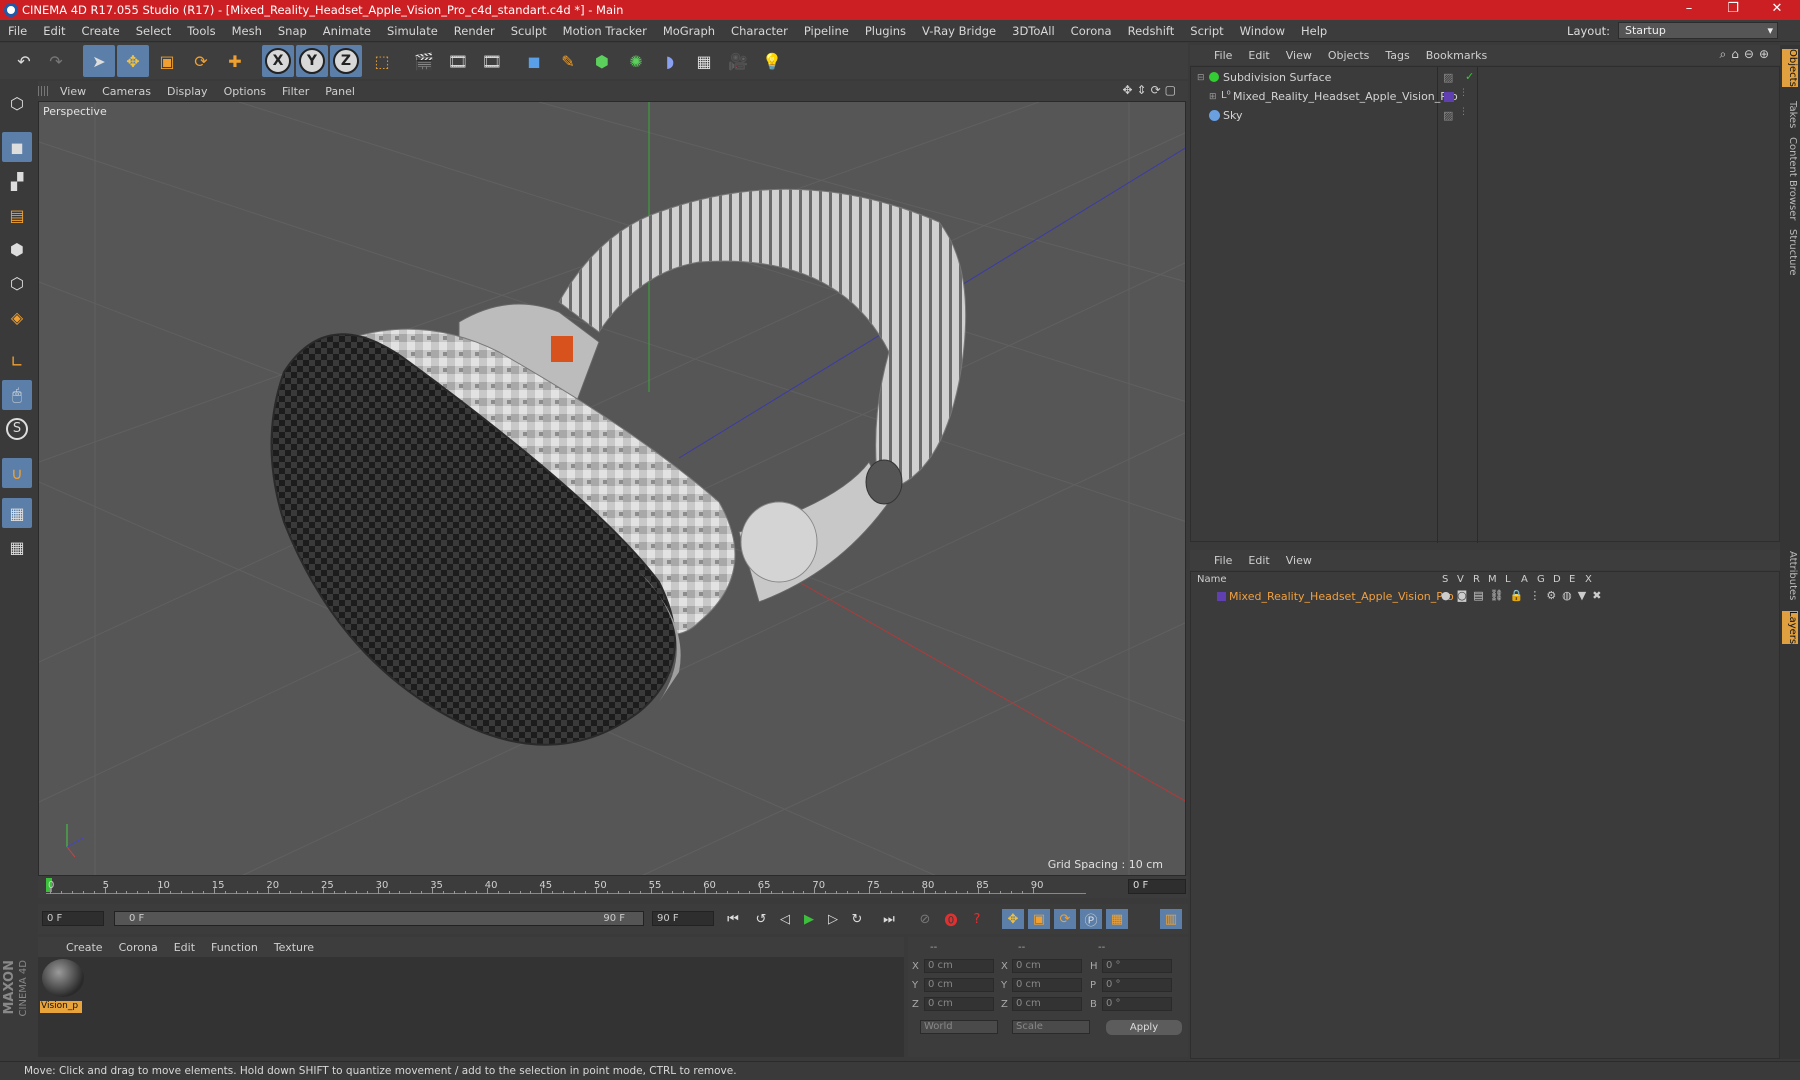  I want to click on solo-button: S, so click(17, 429).